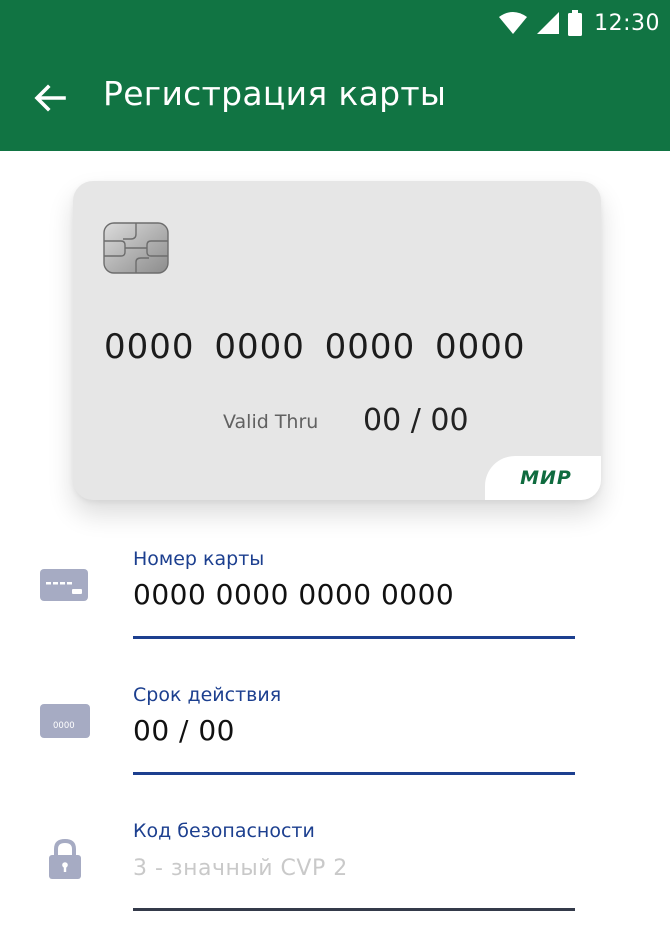 This screenshot has width=670, height=947. I want to click on security-code-input: 3 - значный CVP 2, so click(240, 868).